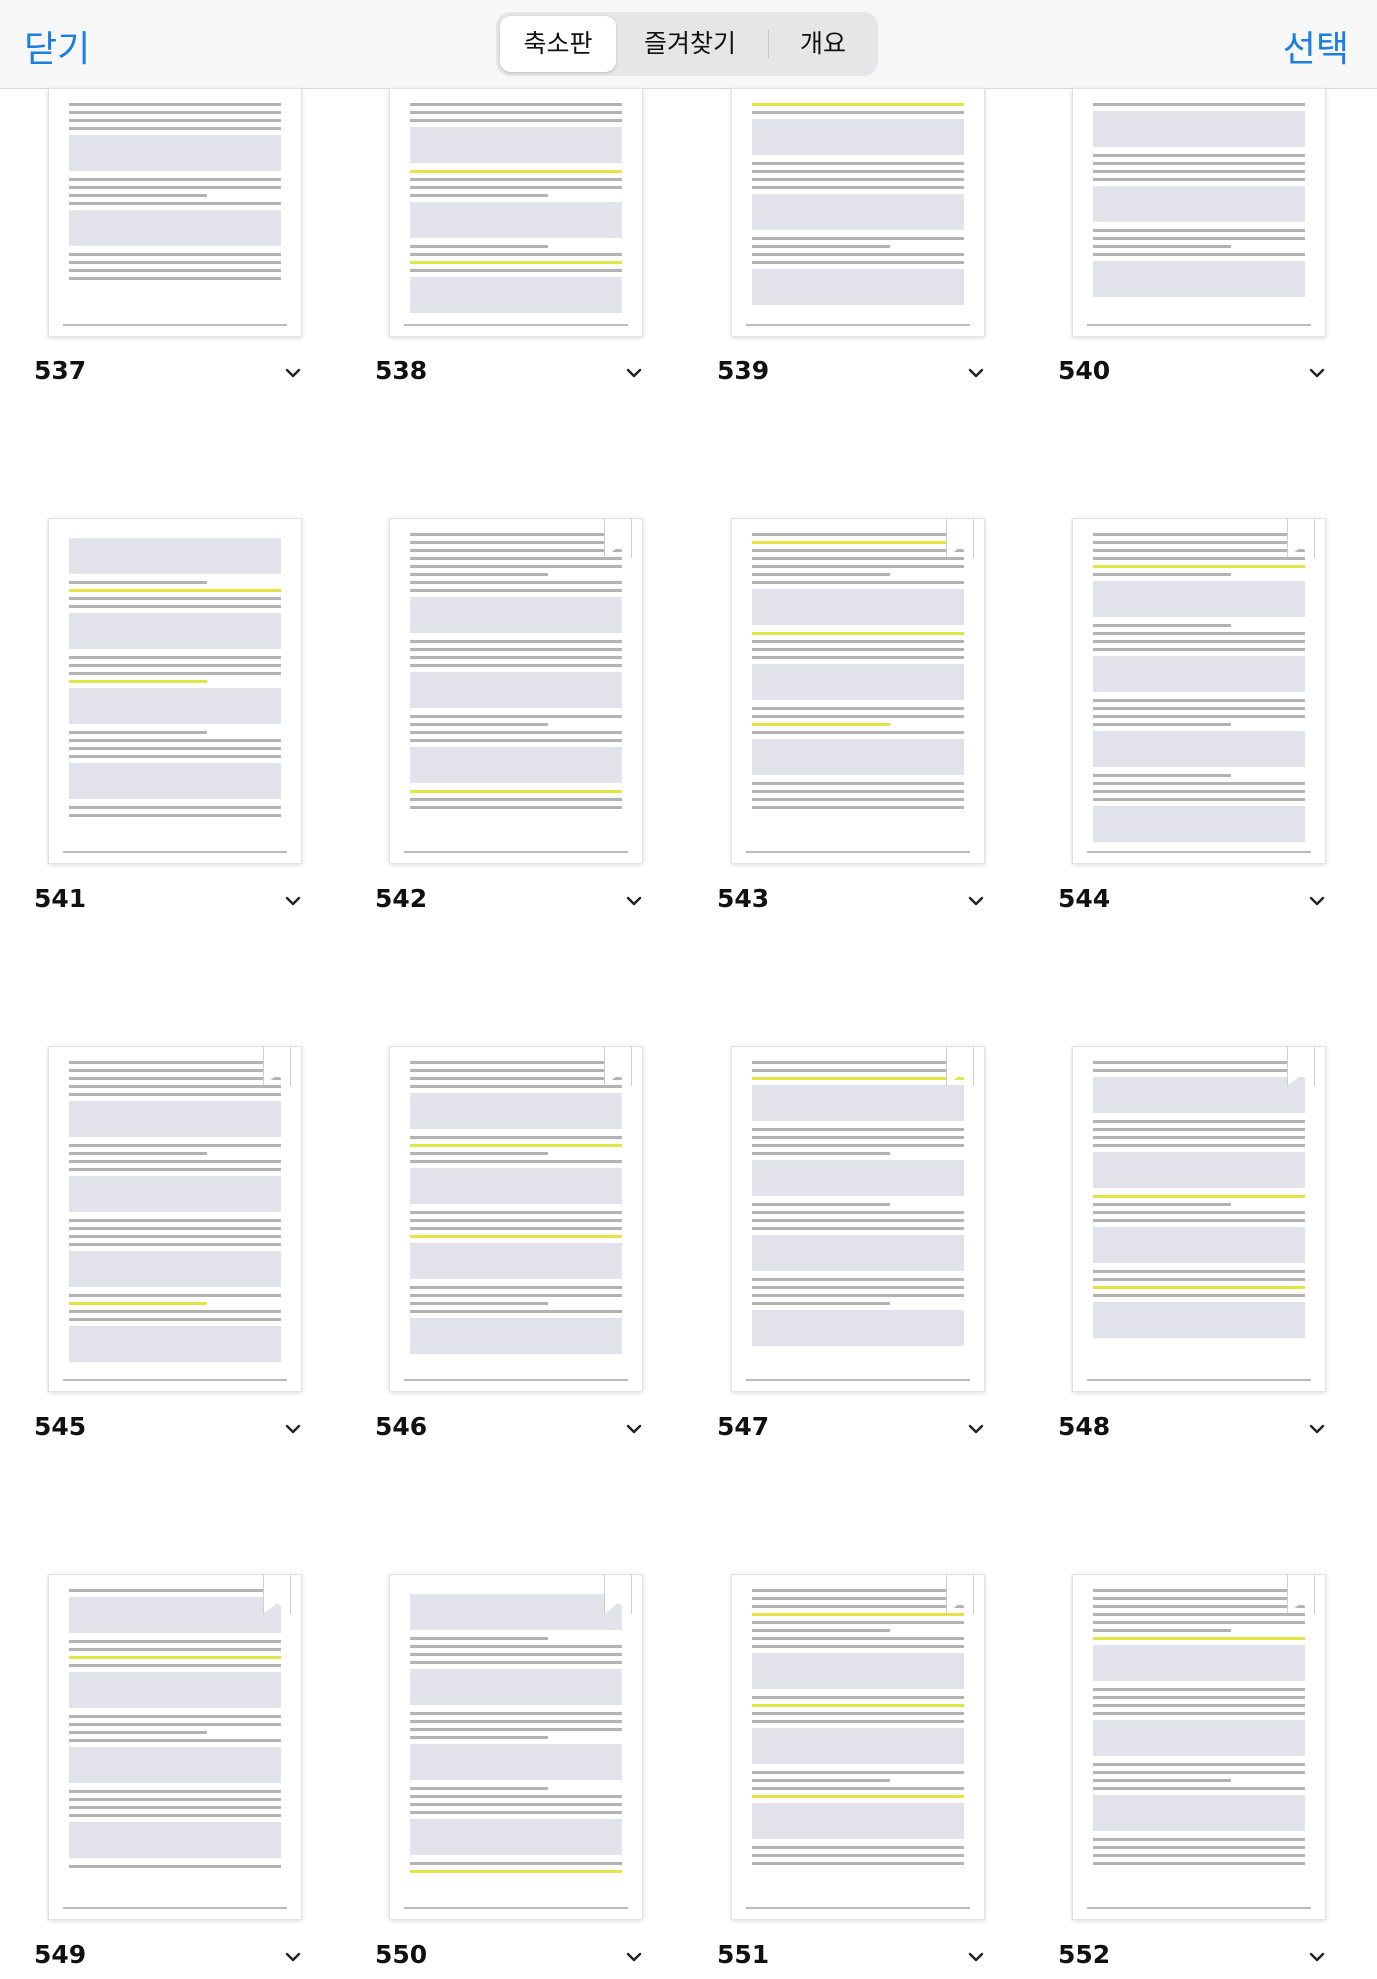  What do you see at coordinates (858, 1212) in the screenshot?
I see `page-content-preview` at bounding box center [858, 1212].